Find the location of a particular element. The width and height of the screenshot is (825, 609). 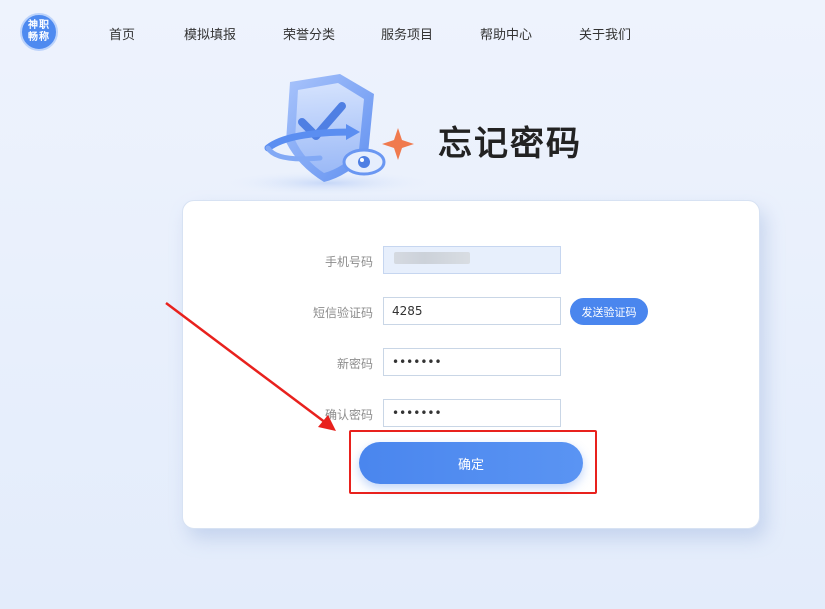

sms-code-input is located at coordinates (472, 311).